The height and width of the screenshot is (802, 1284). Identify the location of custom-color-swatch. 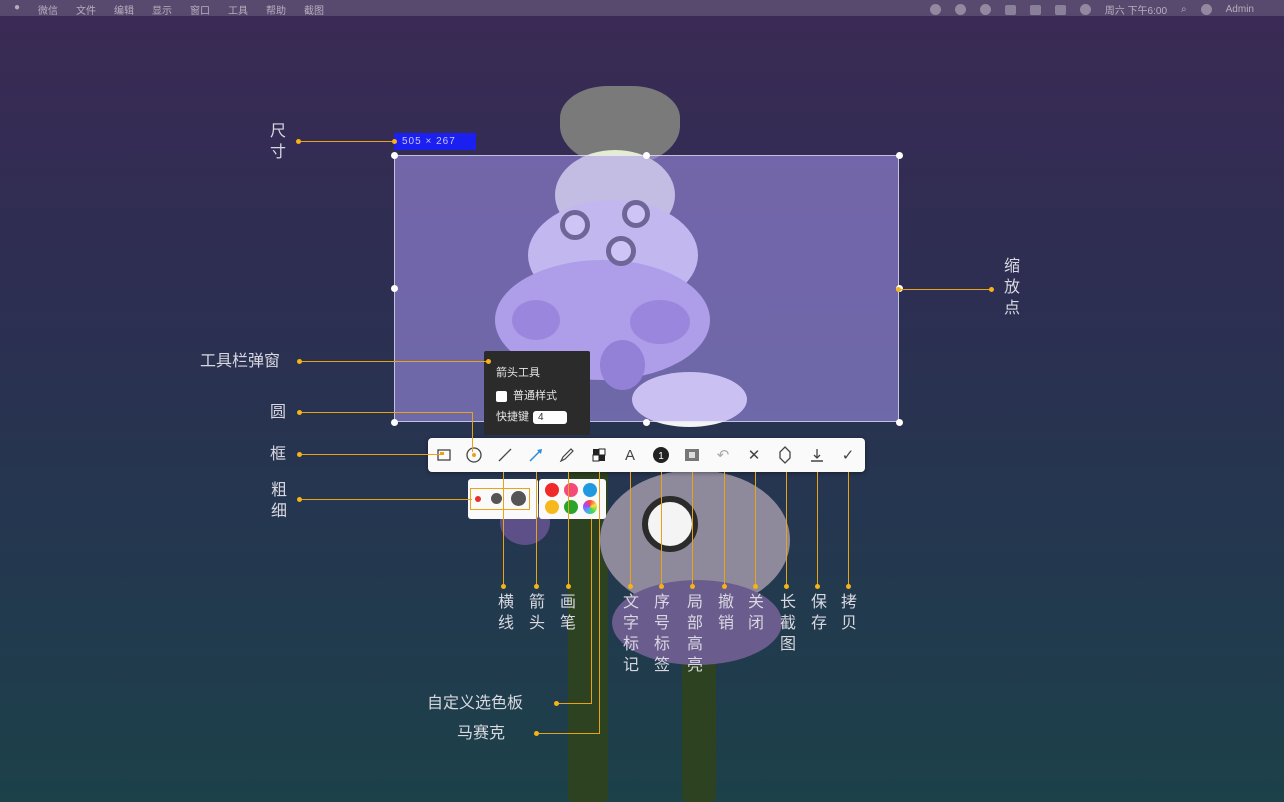
(590, 507).